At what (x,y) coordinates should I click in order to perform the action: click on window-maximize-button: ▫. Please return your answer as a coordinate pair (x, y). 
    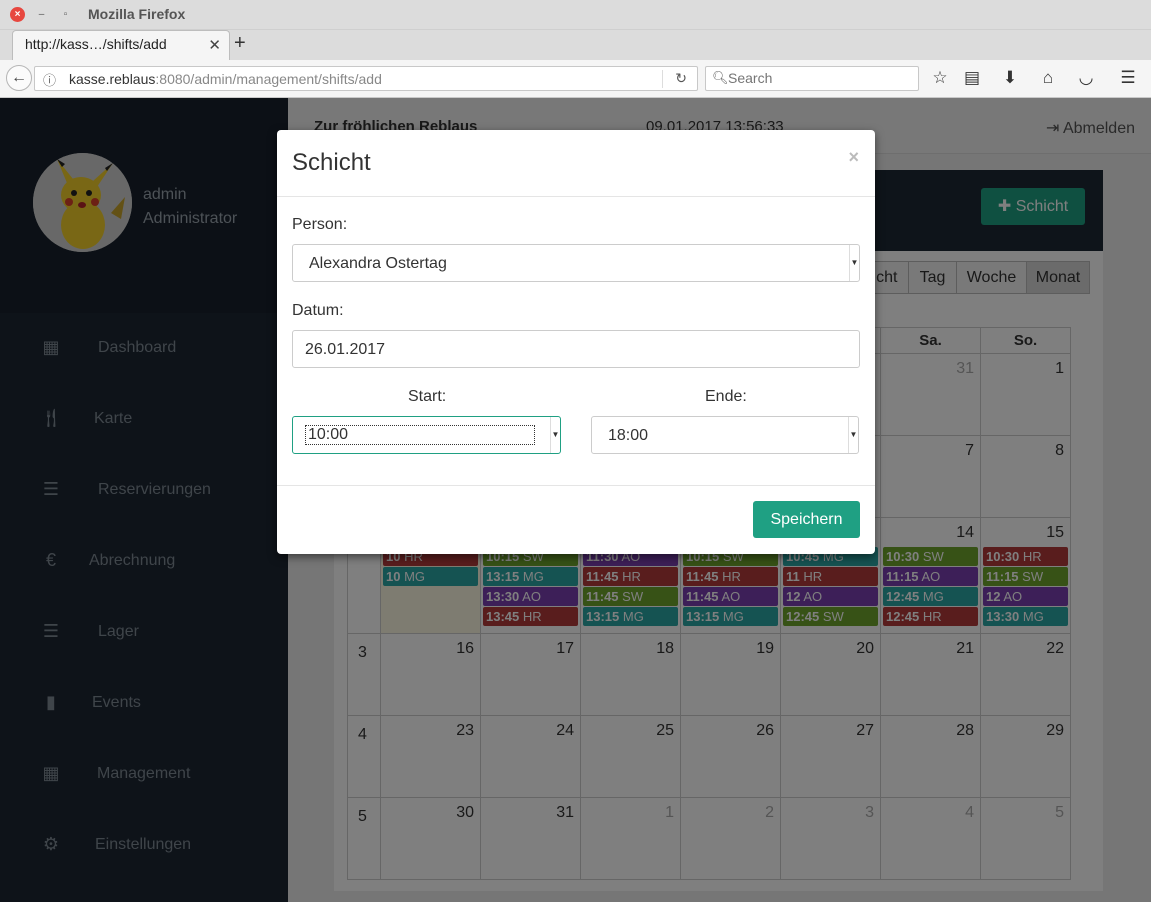
    Looking at the image, I should click on (65, 14).